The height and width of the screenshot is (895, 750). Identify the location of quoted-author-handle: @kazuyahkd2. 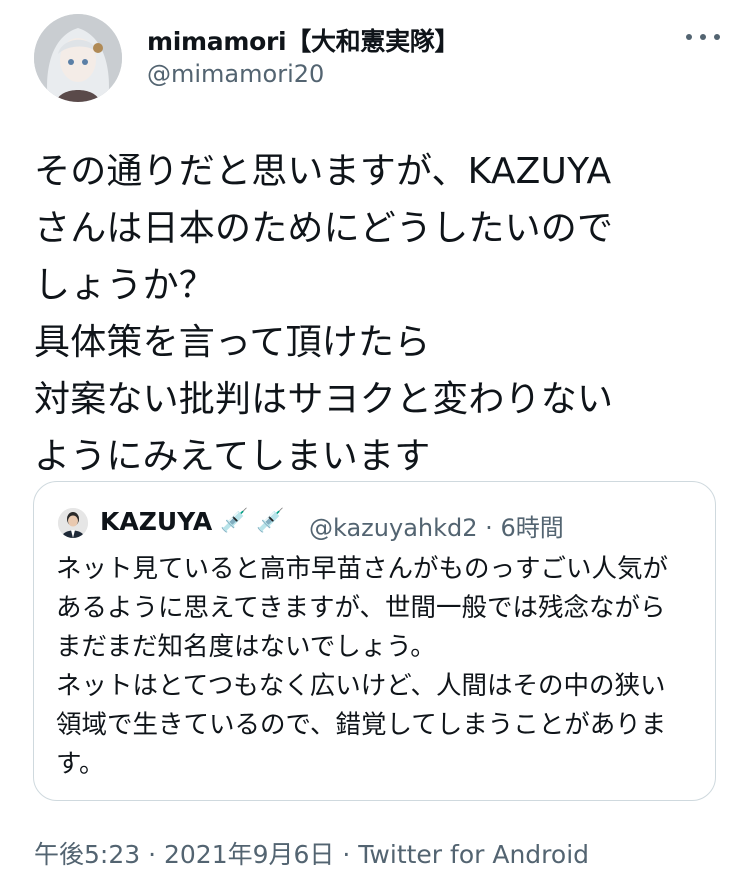
(393, 528).